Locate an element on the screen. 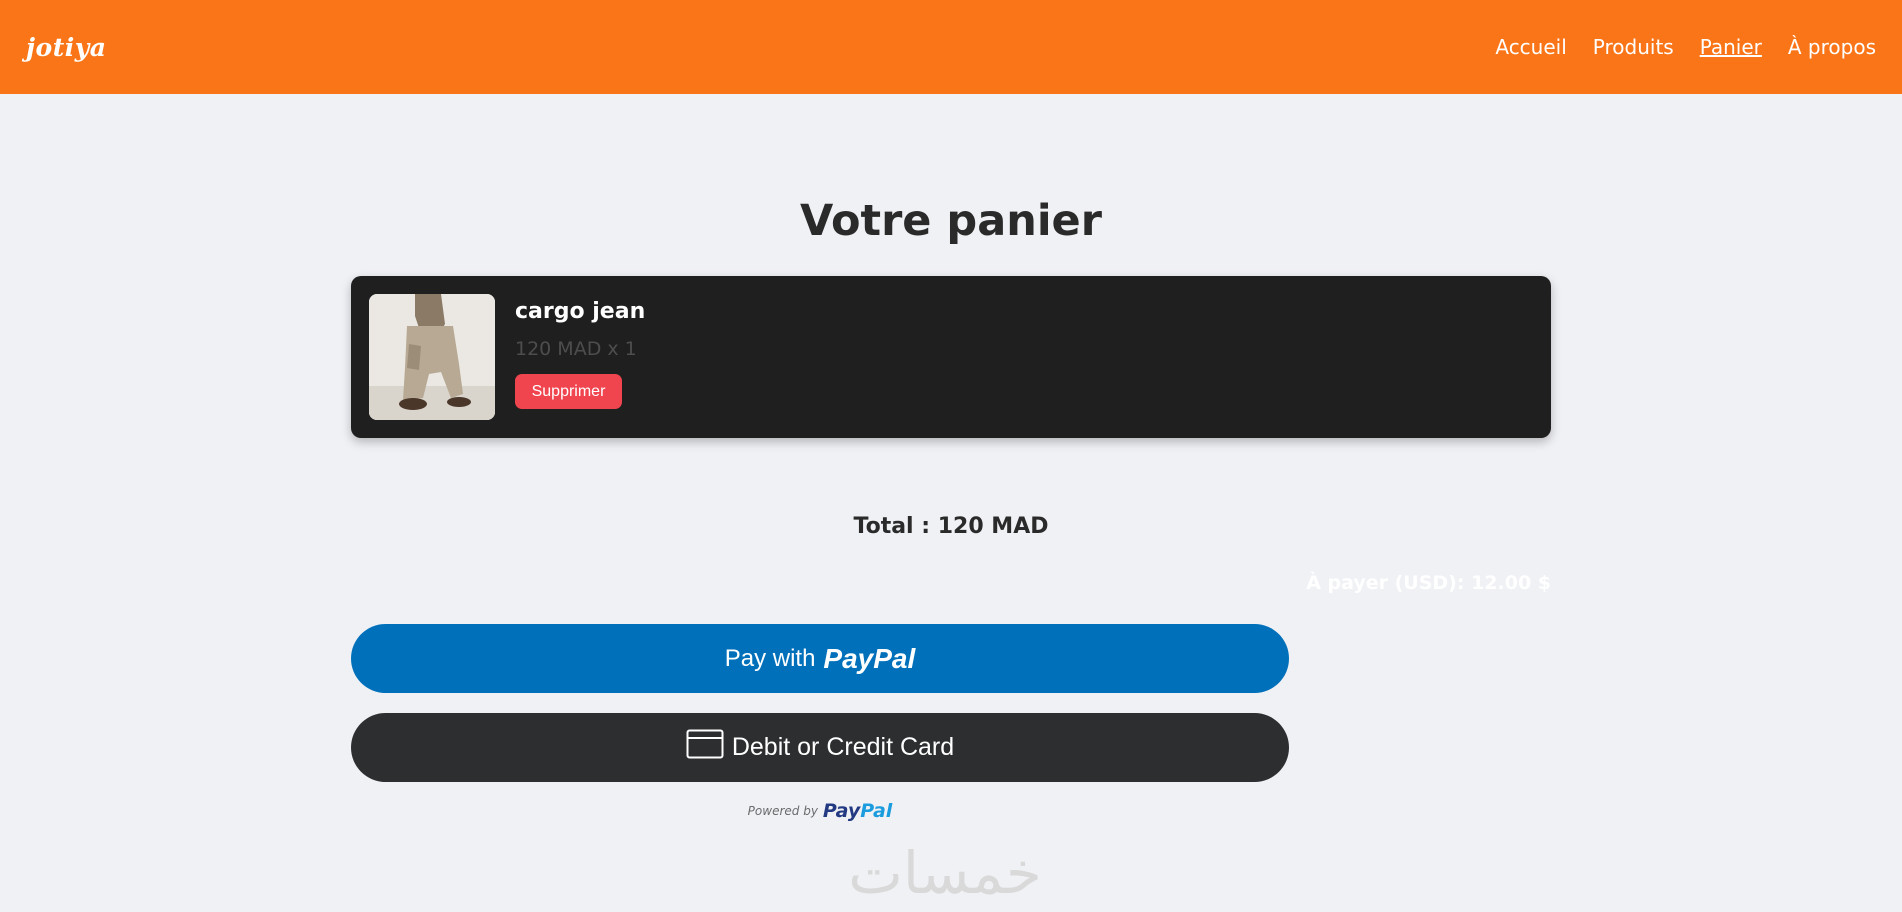  site-logo: jotiya is located at coordinates (66, 47).